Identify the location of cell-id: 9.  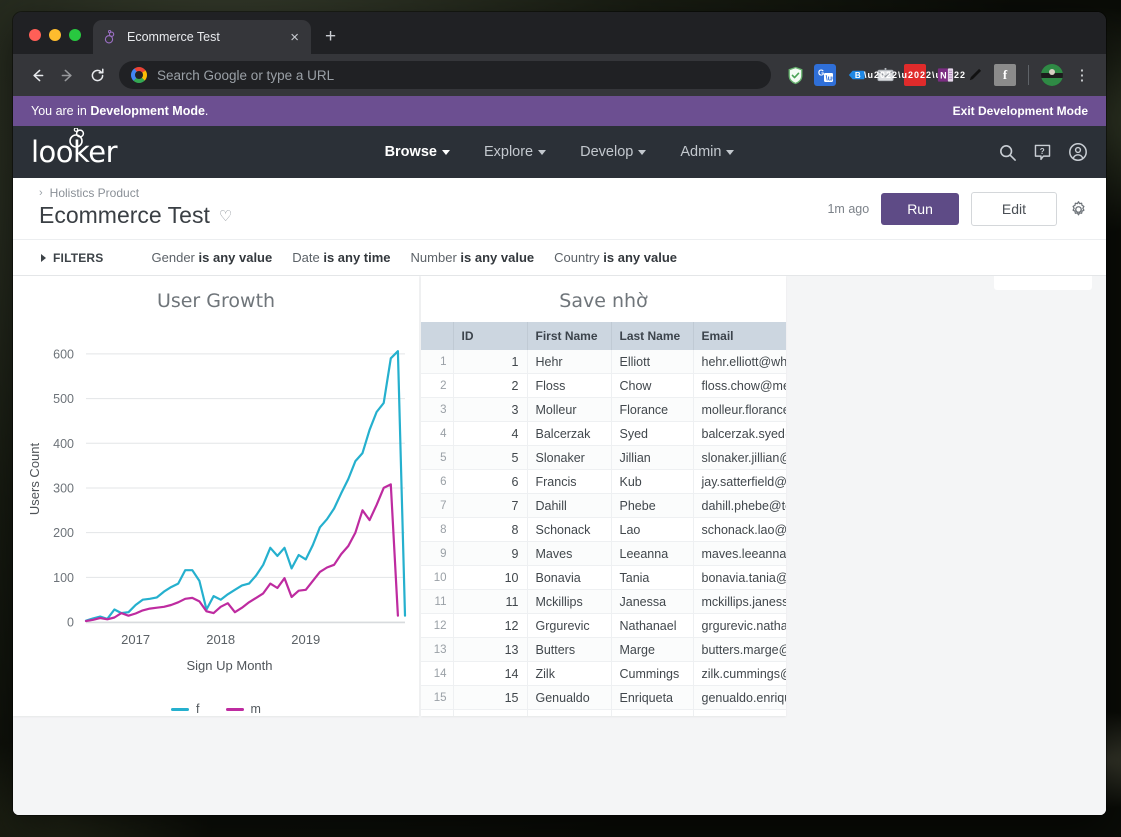
(490, 553).